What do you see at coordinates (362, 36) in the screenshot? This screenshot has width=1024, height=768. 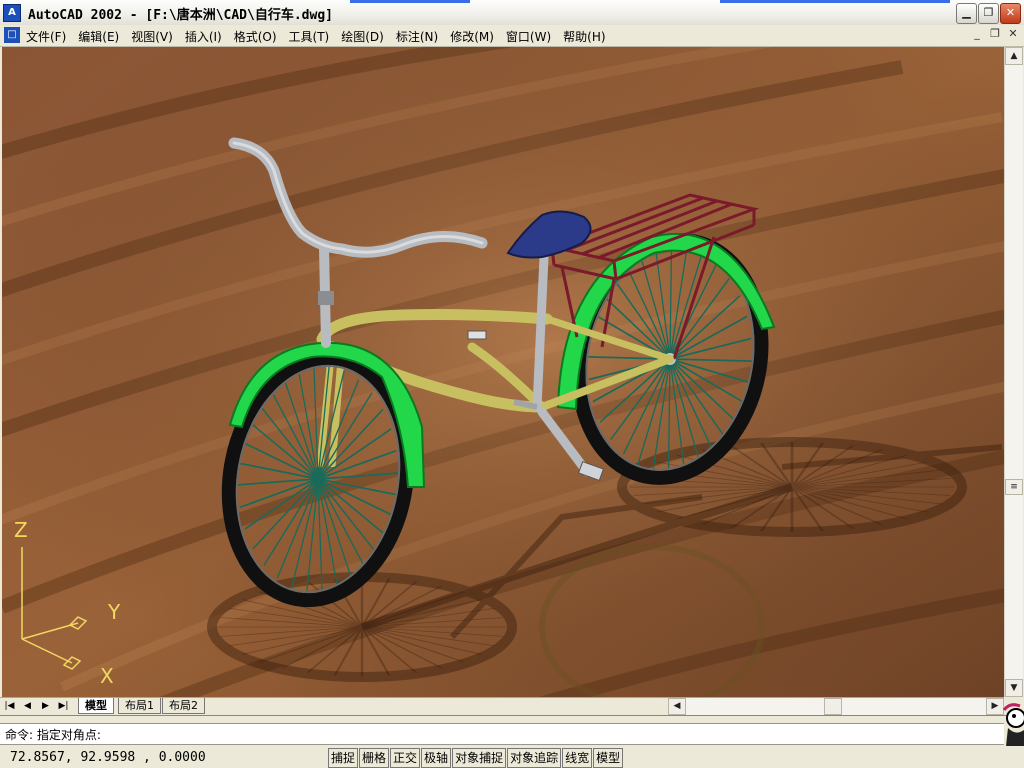 I see `menu-draw: 绘图(D)` at bounding box center [362, 36].